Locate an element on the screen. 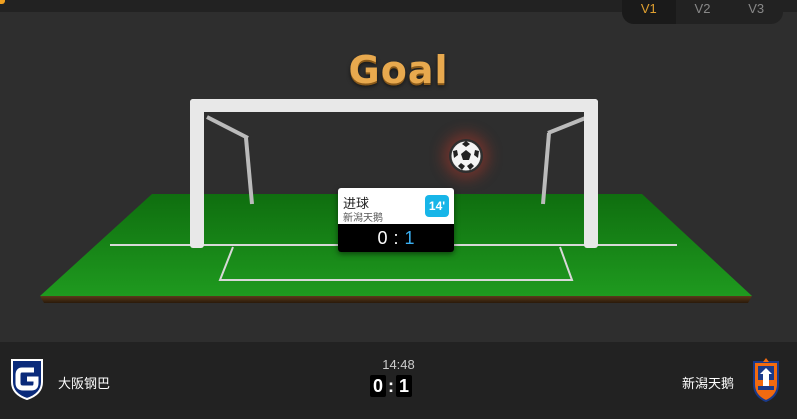 The height and width of the screenshot is (419, 797). goal-crossbar is located at coordinates (394, 105).